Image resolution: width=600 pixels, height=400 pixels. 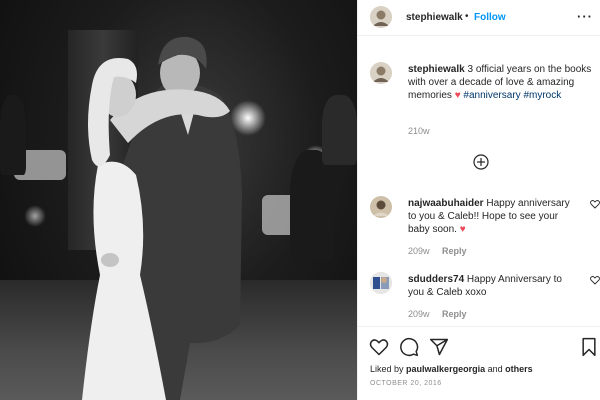 What do you see at coordinates (436, 69) in the screenshot?
I see `caption-username: stephiewalk` at bounding box center [436, 69].